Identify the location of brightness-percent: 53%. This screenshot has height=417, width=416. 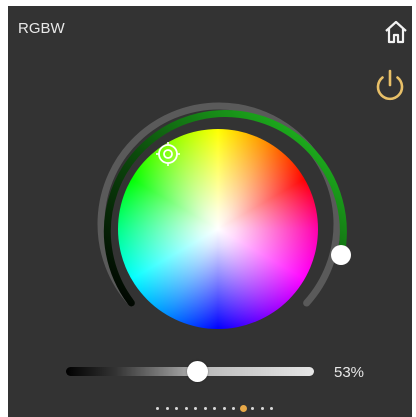
(349, 372).